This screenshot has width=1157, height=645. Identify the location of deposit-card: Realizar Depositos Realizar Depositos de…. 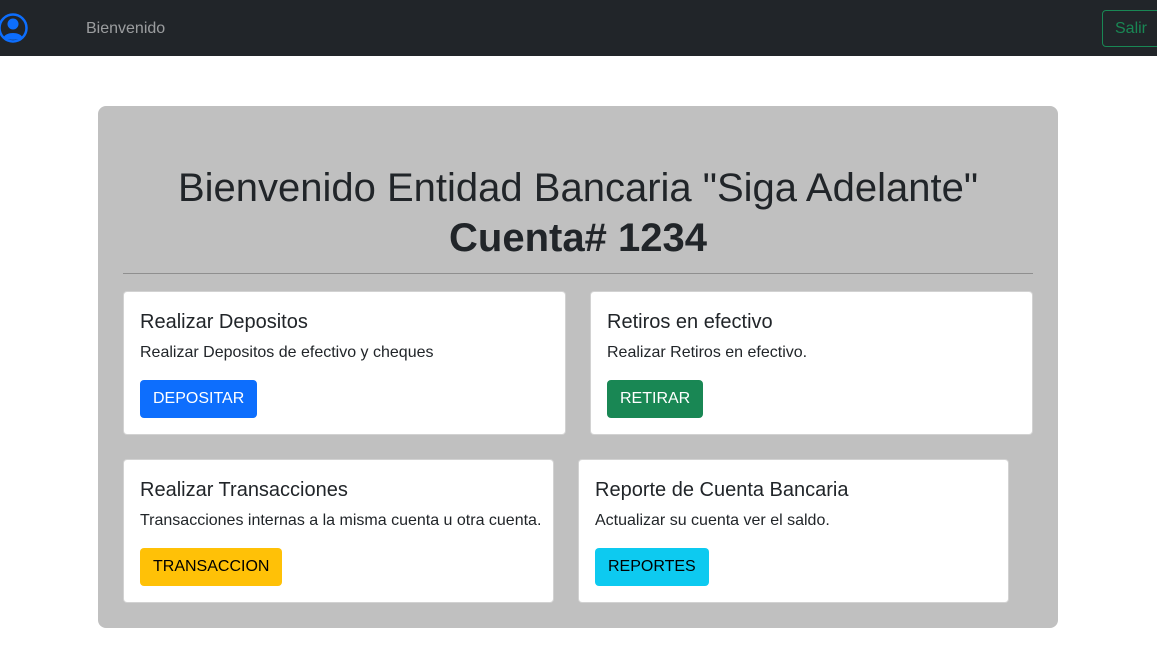
(344, 363).